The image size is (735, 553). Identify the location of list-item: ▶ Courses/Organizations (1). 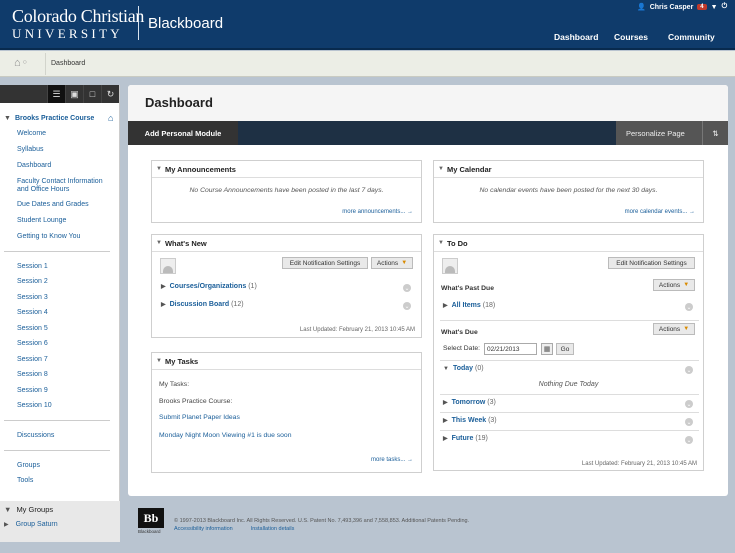
(209, 286).